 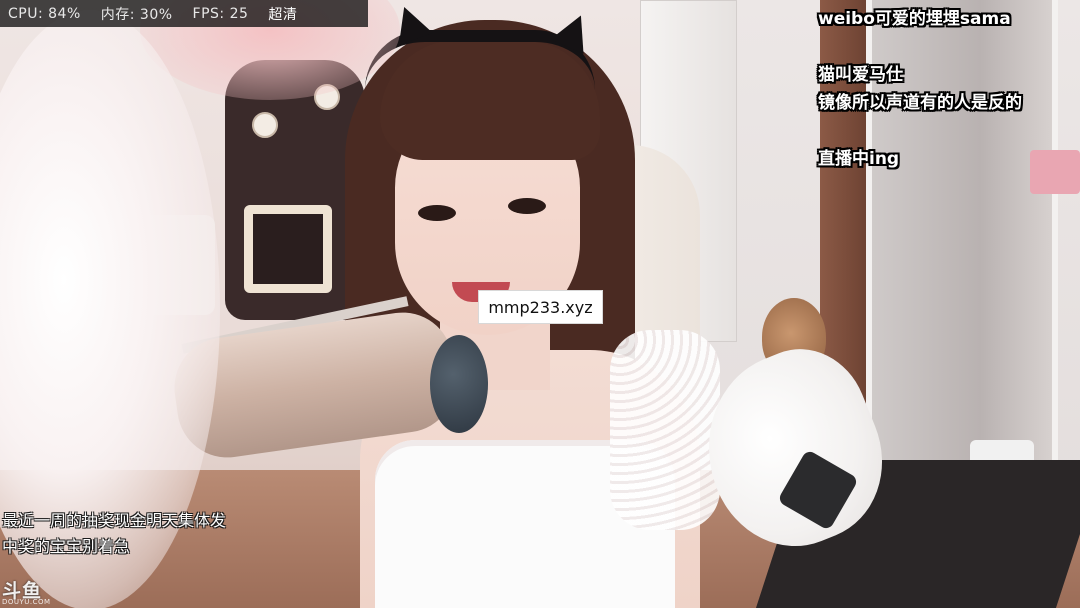 What do you see at coordinates (527, 206) in the screenshot?
I see `streamer-eye-right` at bounding box center [527, 206].